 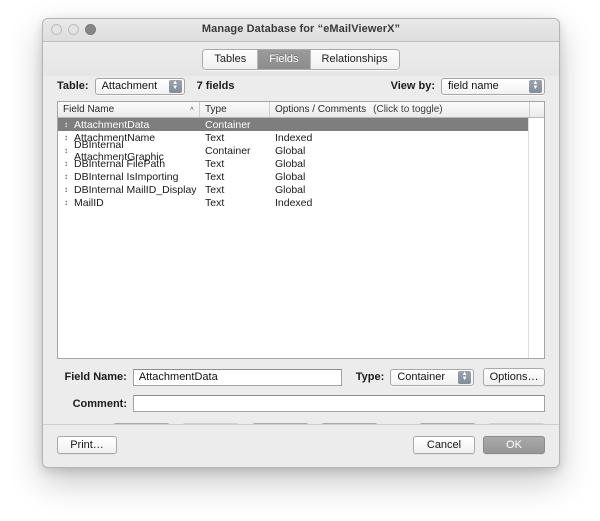 I want to click on comment-row: Comment:, so click(x=301, y=403).